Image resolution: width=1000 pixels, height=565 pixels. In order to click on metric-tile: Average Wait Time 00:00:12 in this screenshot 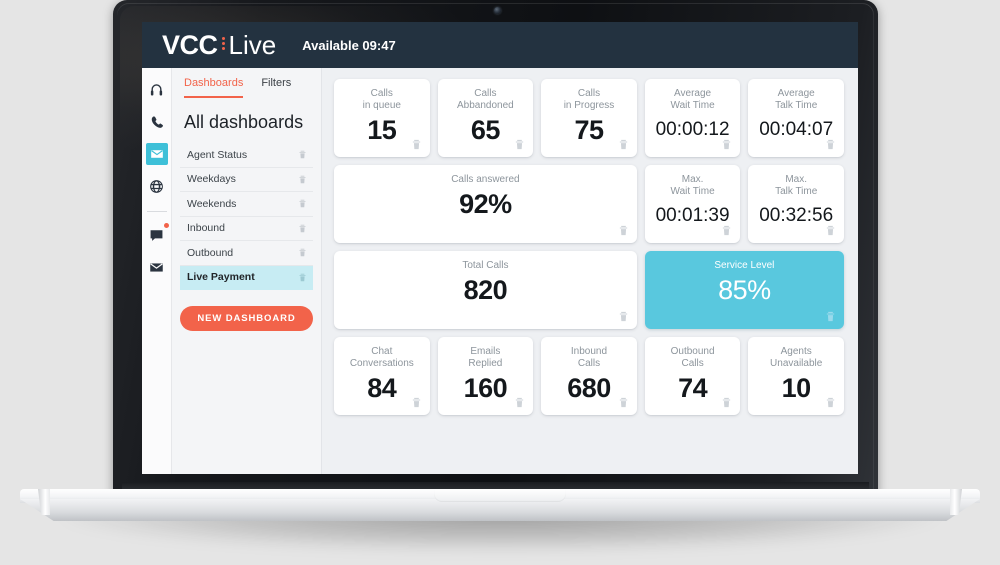, I will do `click(692, 118)`.